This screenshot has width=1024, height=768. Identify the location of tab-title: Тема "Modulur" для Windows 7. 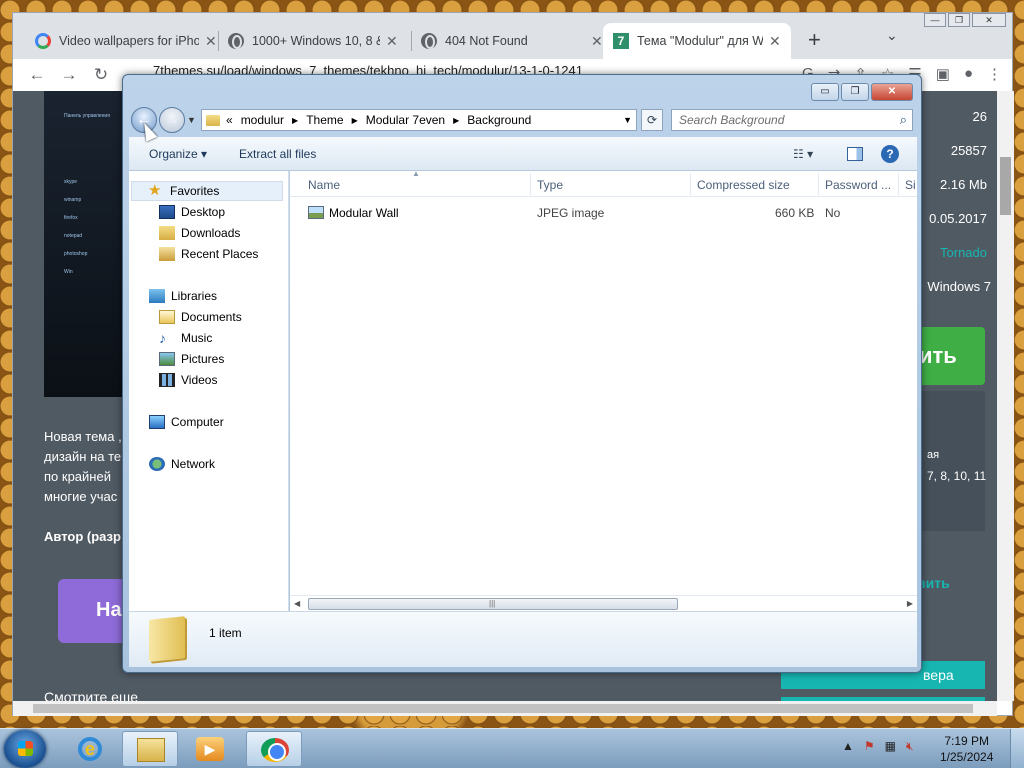
(700, 41).